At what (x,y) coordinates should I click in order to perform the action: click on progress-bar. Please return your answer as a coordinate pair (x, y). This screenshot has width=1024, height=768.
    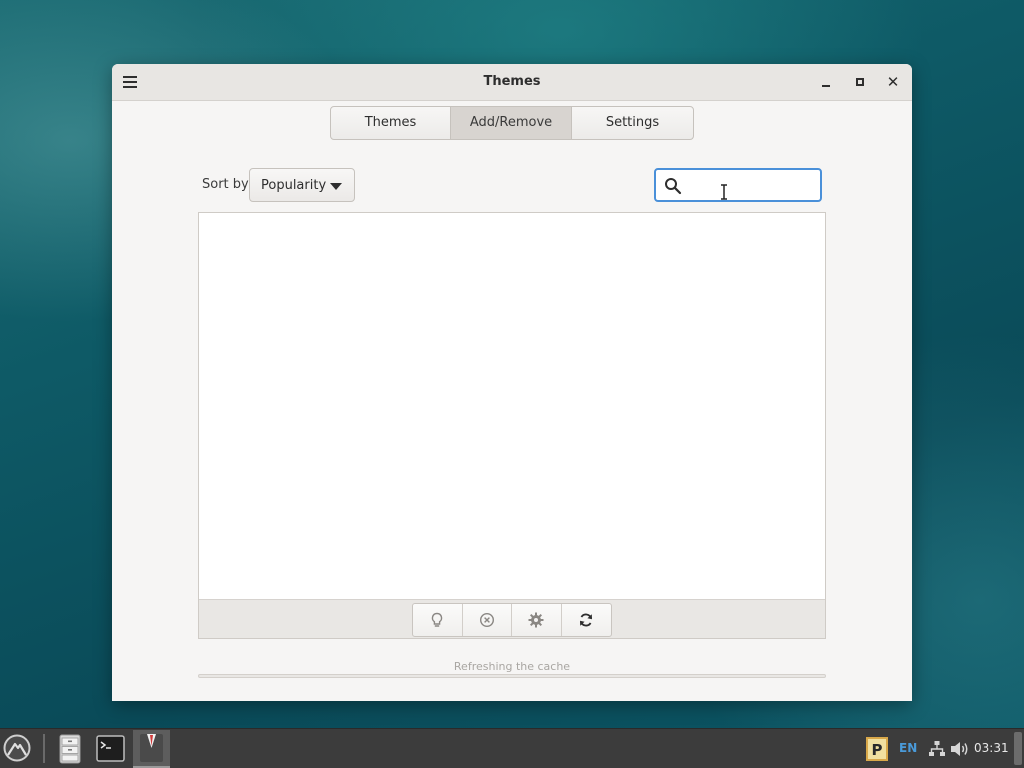
    Looking at the image, I should click on (512, 676).